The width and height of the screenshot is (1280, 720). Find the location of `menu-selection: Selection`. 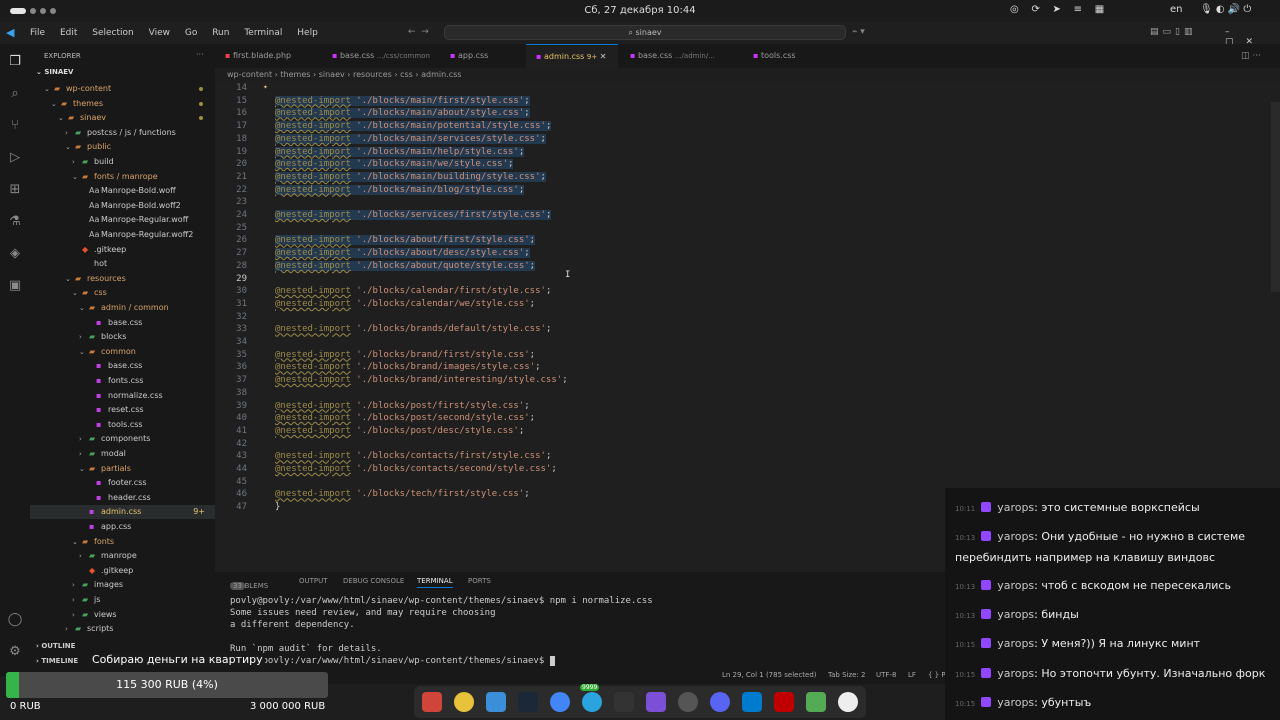

menu-selection: Selection is located at coordinates (112, 33).